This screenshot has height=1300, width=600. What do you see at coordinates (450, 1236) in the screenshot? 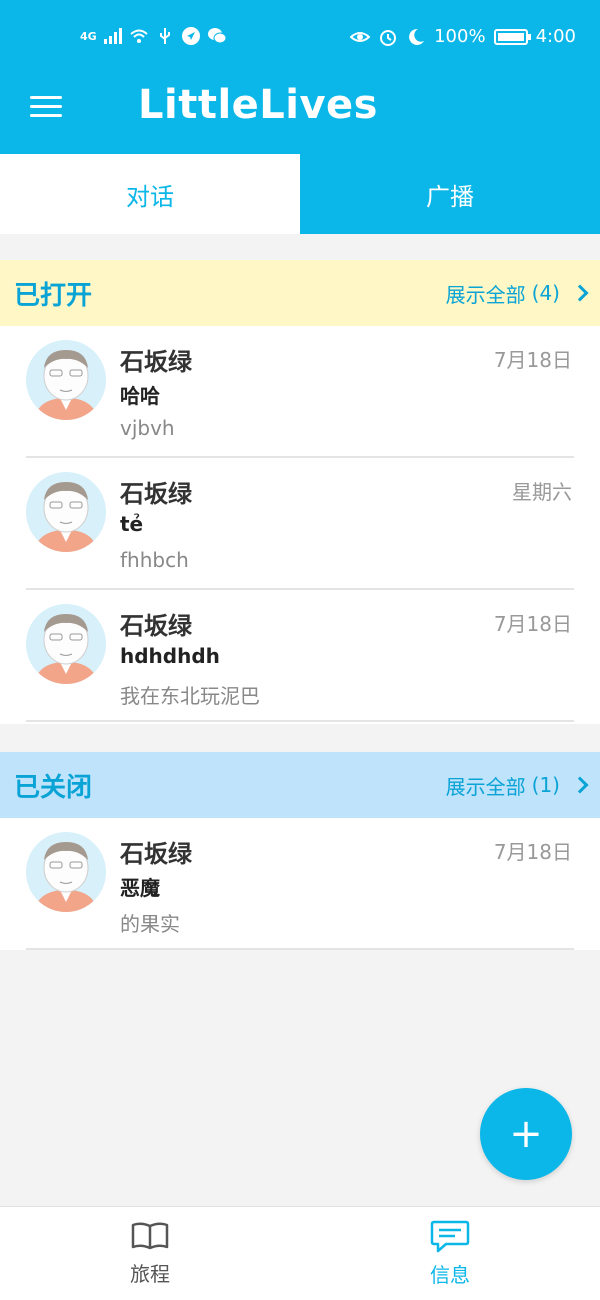
I see `message-icon` at bounding box center [450, 1236].